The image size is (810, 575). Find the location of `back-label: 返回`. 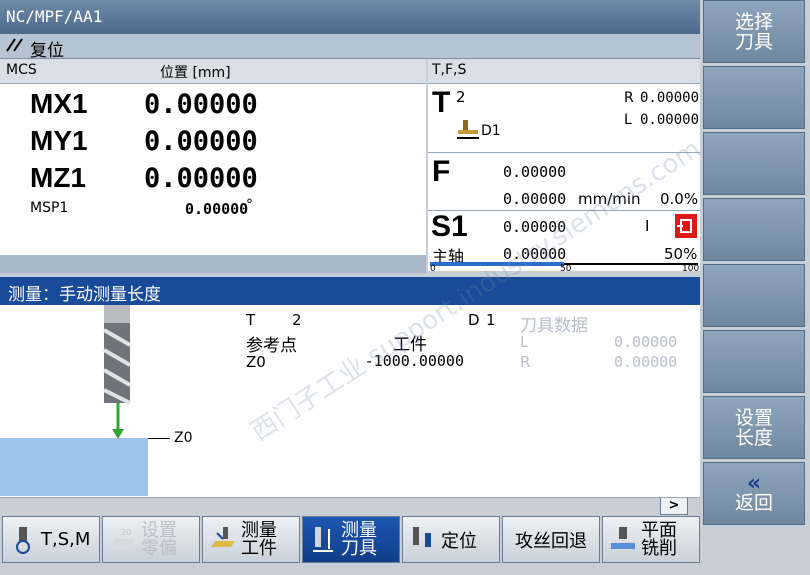

back-label: 返回 is located at coordinates (753, 502).